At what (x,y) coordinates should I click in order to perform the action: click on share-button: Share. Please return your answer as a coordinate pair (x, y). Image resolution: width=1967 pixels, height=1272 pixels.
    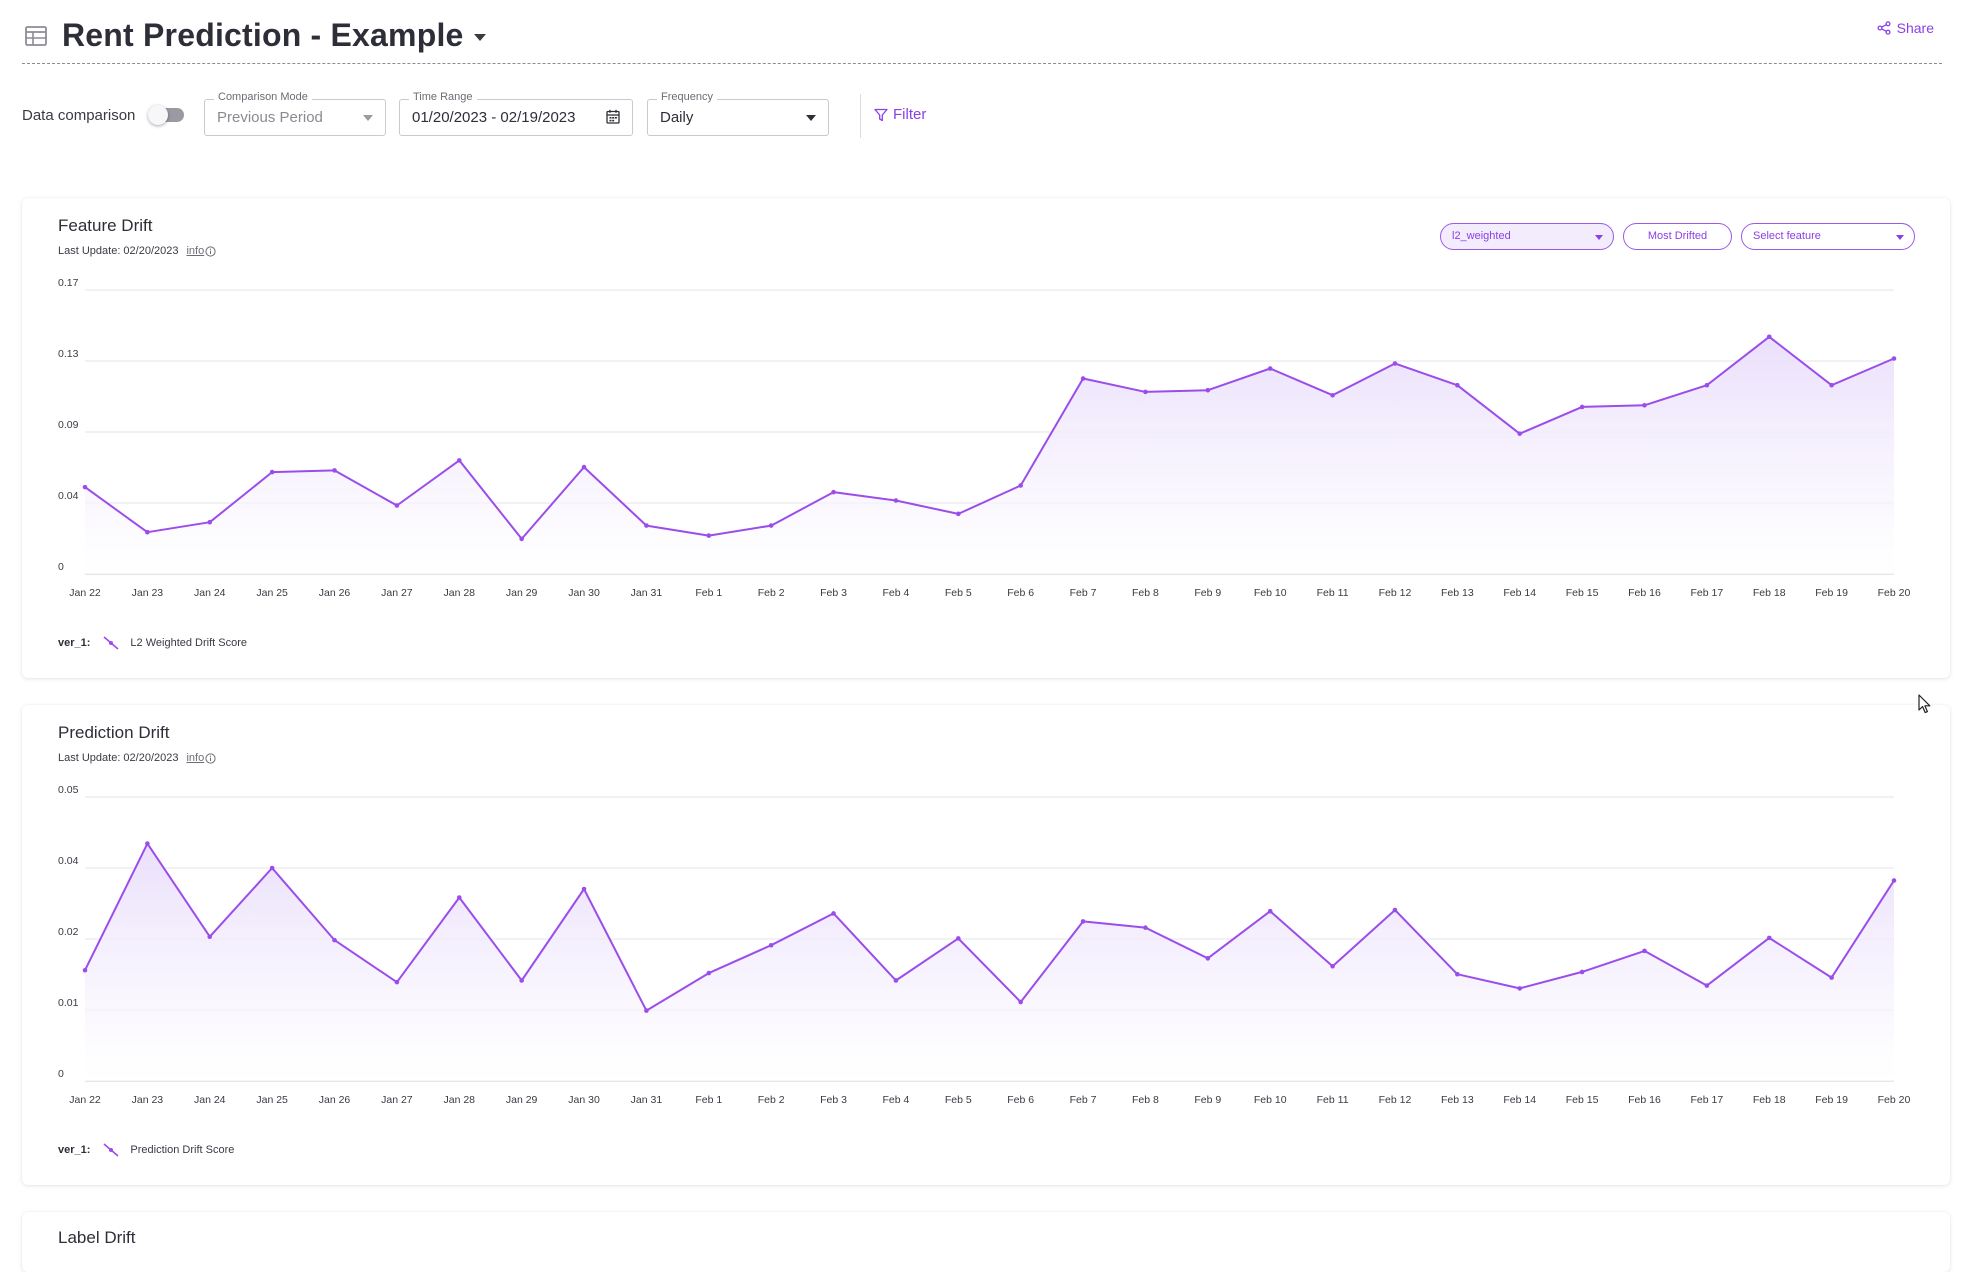
    Looking at the image, I should click on (1905, 28).